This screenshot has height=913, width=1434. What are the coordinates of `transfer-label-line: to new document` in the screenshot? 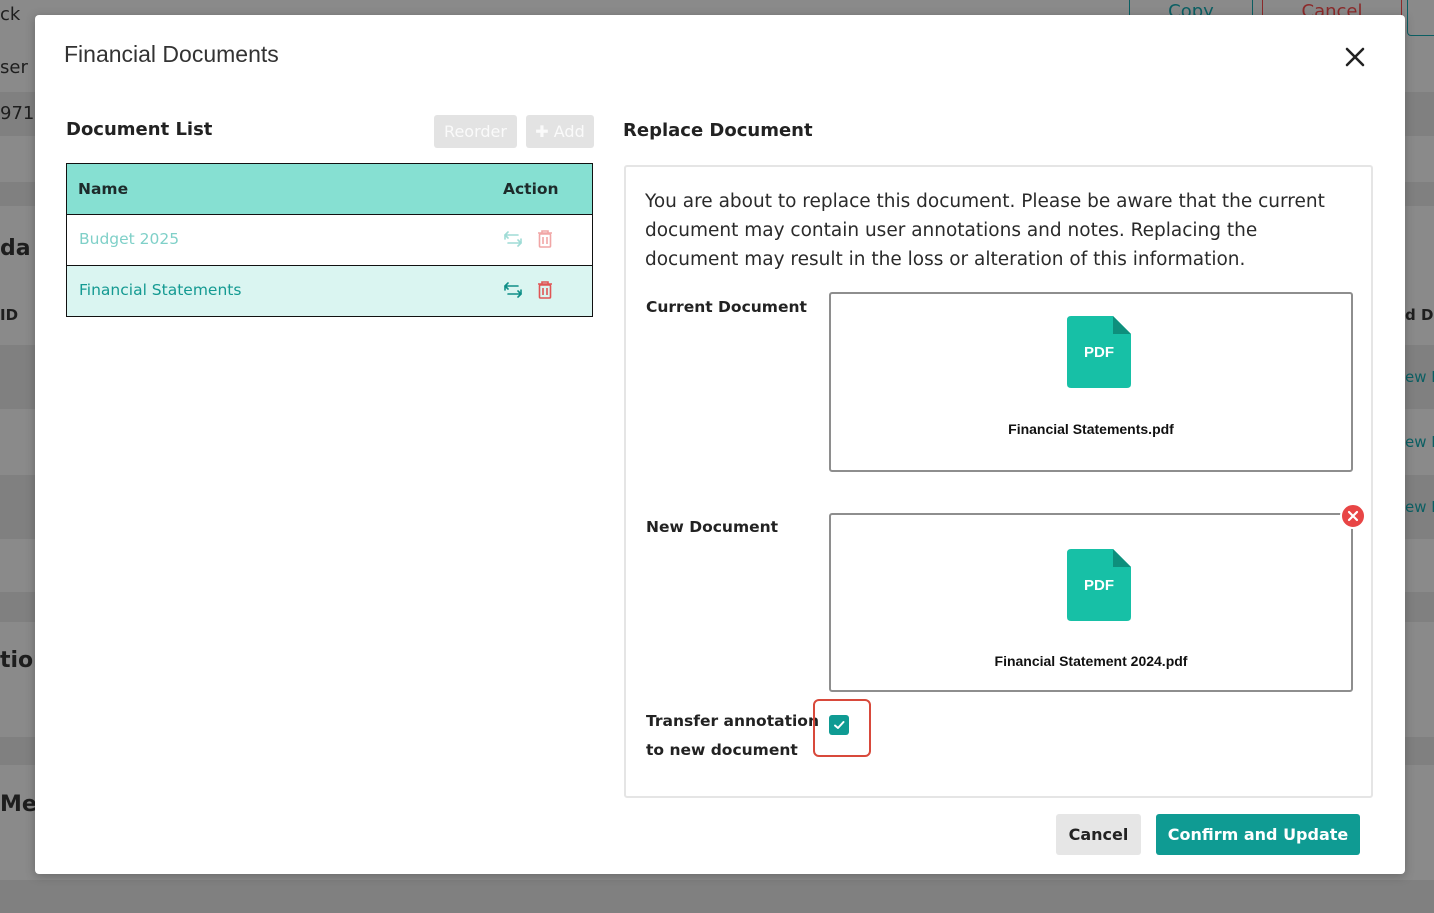 It's located at (722, 750).